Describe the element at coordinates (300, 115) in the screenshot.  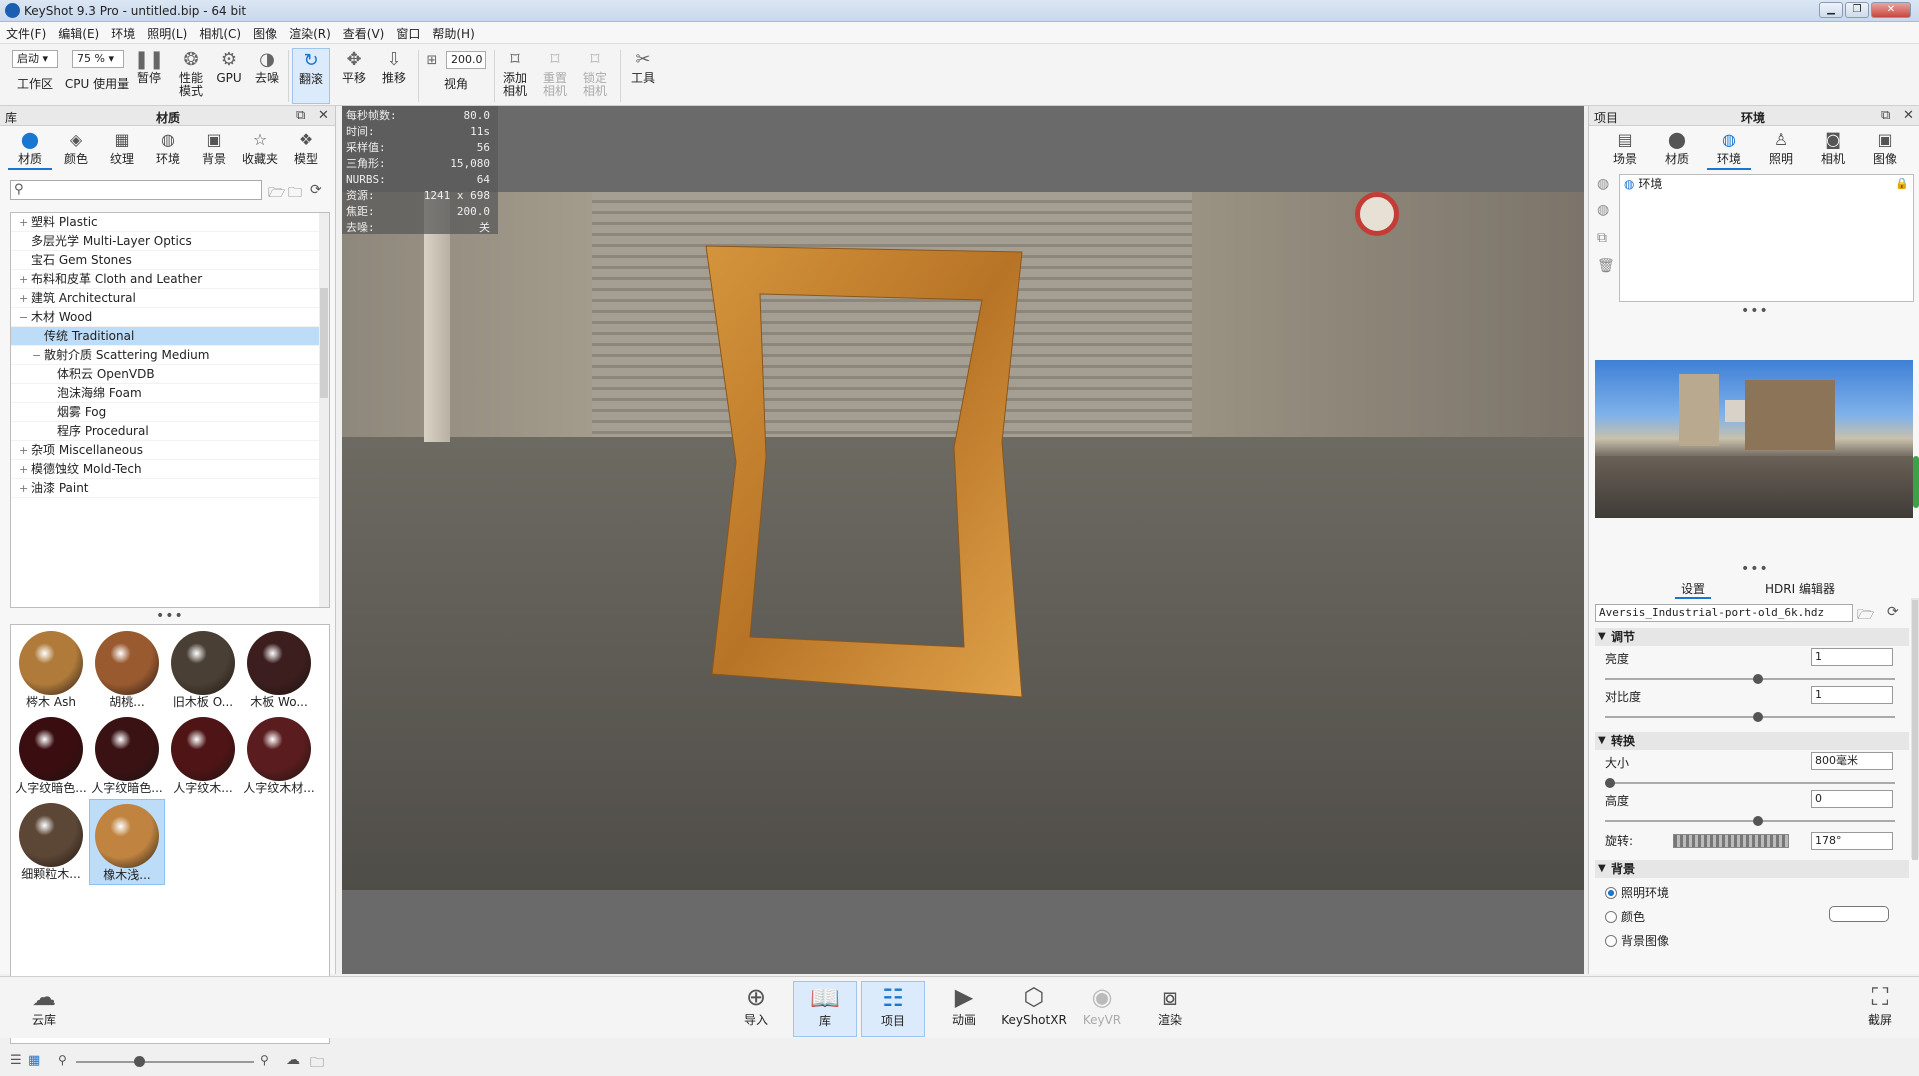
I see `float-panel-icon: ⧉` at that location.